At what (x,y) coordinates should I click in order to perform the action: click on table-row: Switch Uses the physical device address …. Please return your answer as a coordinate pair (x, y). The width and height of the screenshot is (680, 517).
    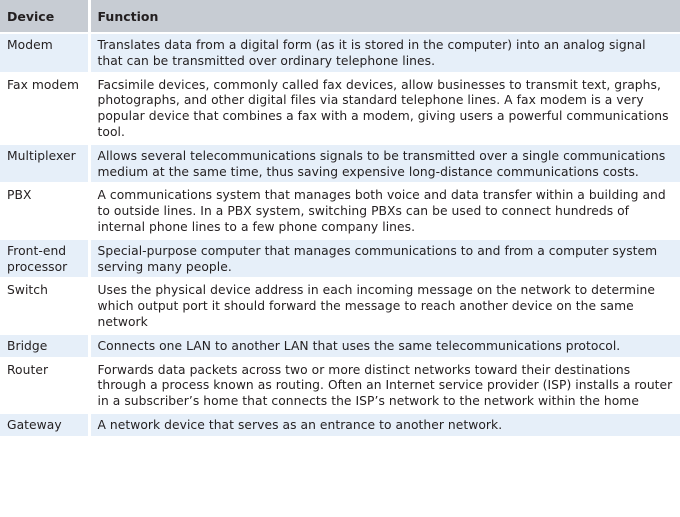
    Looking at the image, I should click on (340, 306).